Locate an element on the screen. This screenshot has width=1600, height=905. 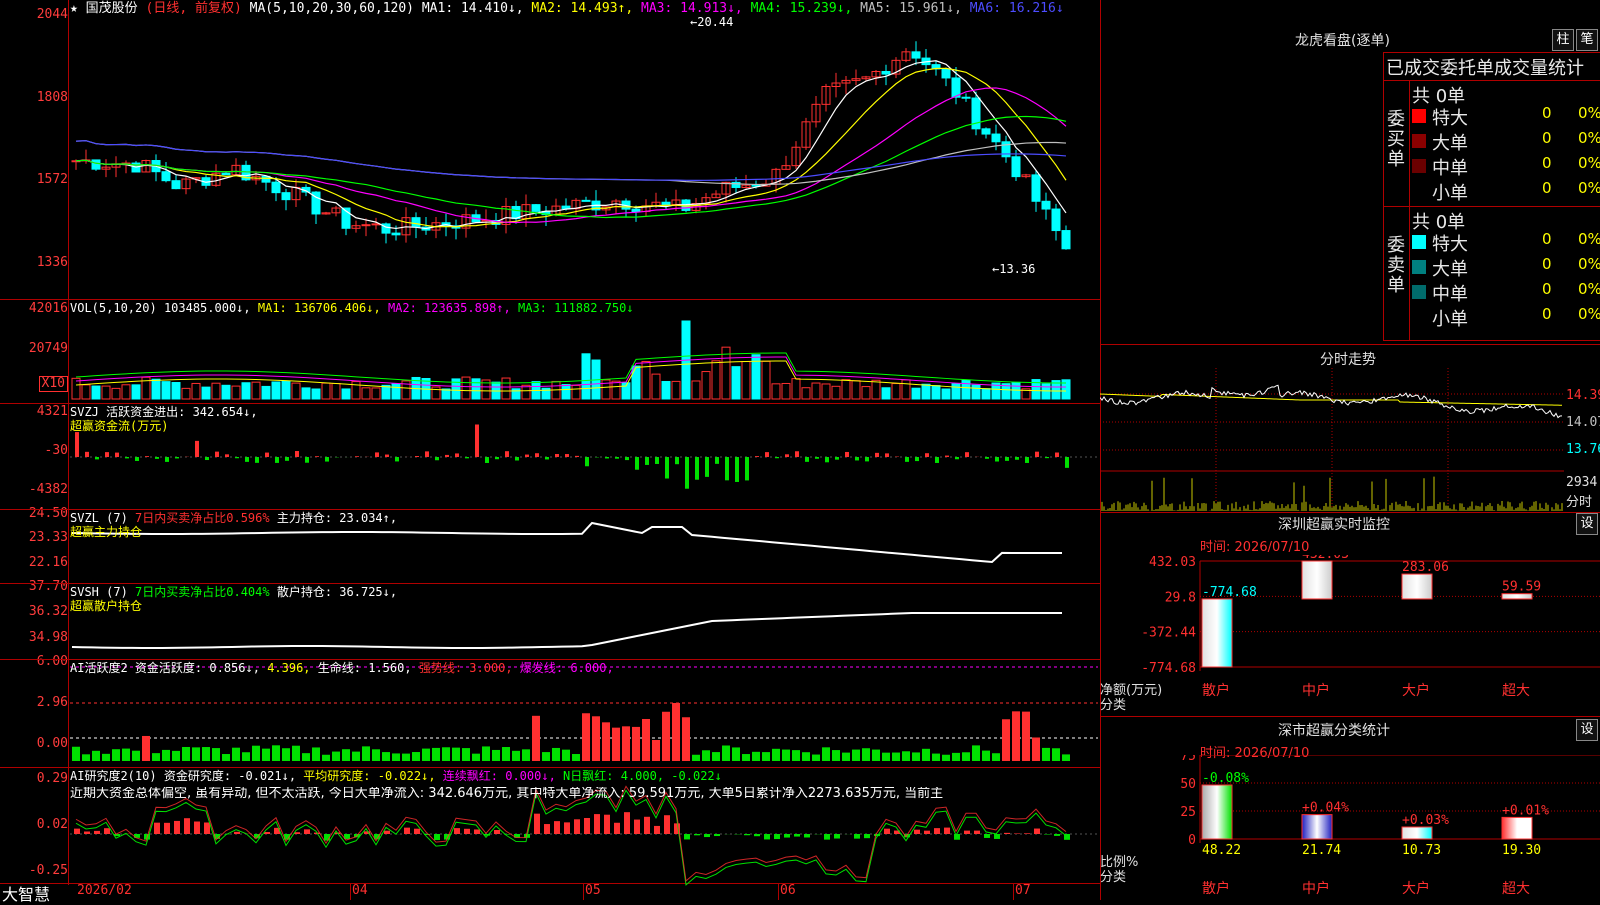
price-high-label: ←20.44 is located at coordinates (711, 22).